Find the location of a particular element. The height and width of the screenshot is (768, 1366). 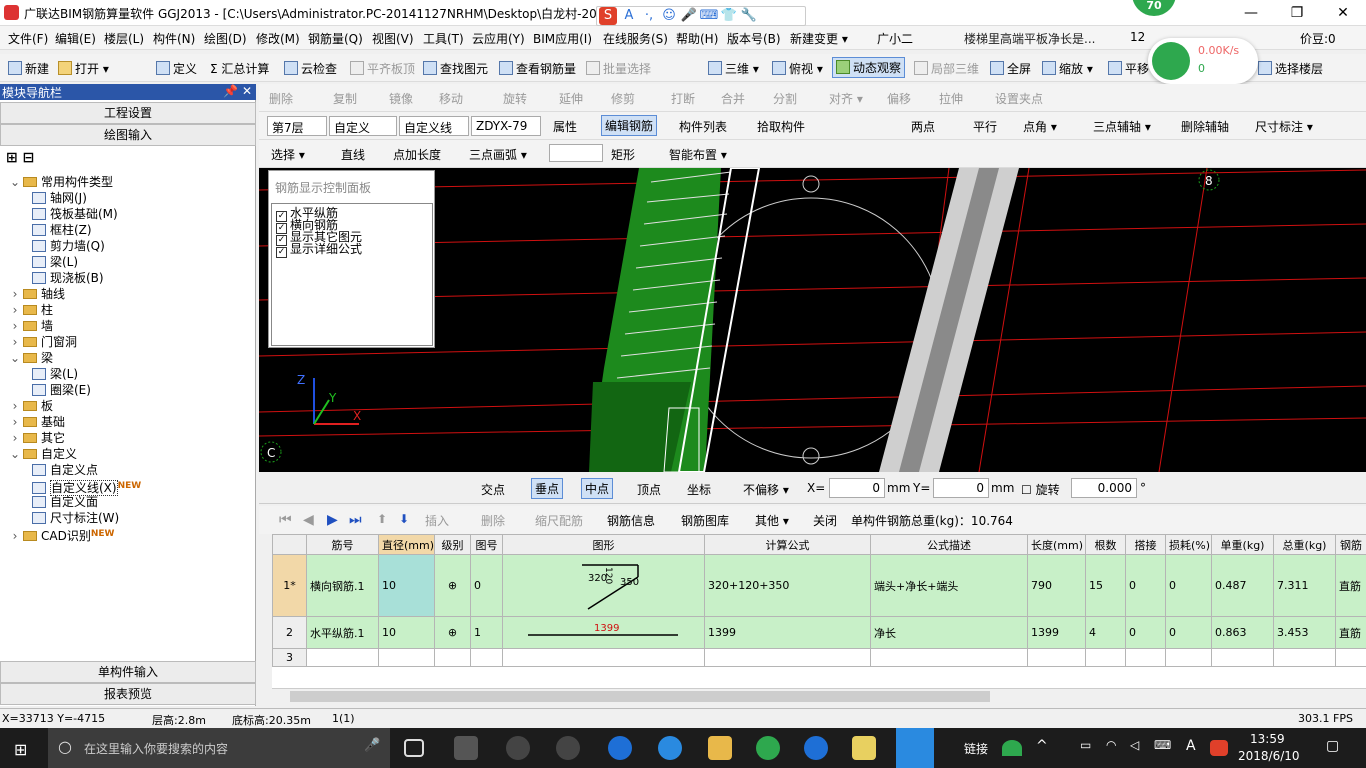

snap-intersection: 交点 is located at coordinates (493, 489).